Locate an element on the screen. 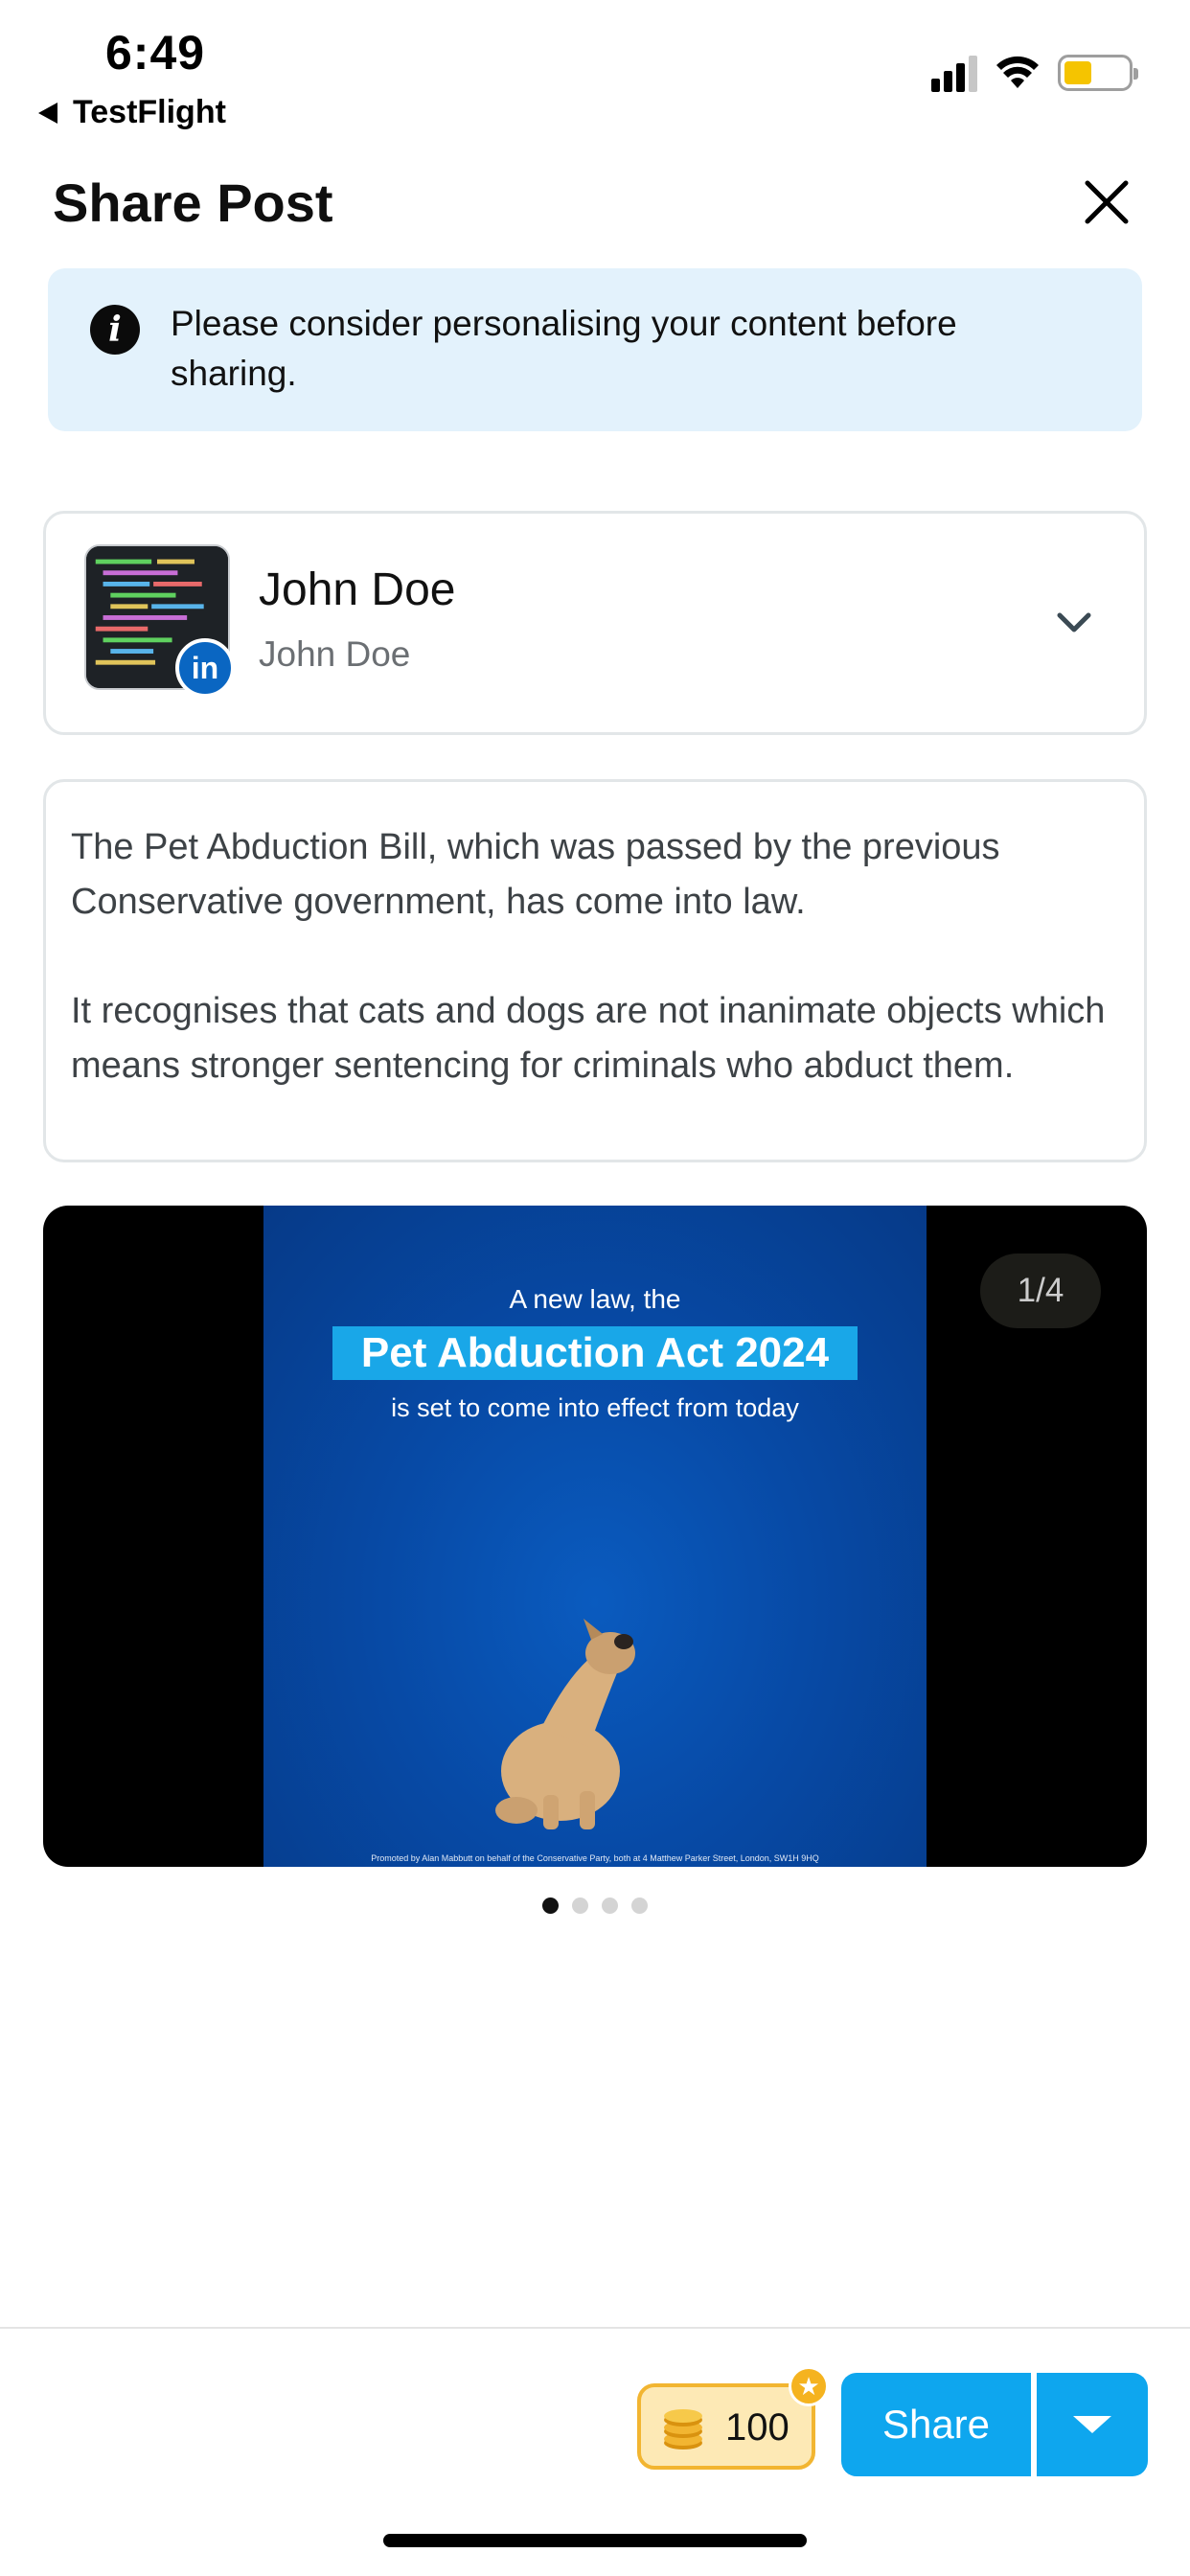 The width and height of the screenshot is (1190, 2576). header: Share Post is located at coordinates (594, 202).